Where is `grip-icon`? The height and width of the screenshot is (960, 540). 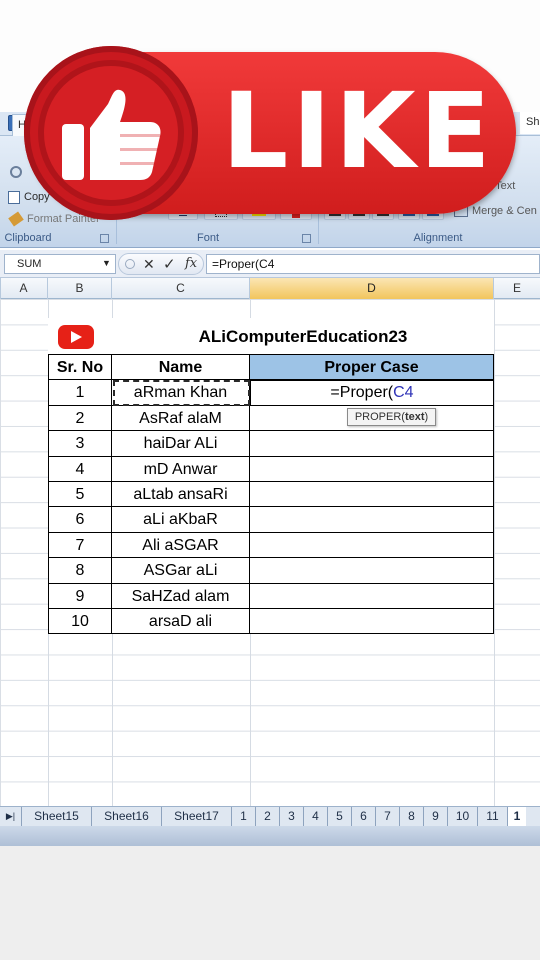 grip-icon is located at coordinates (130, 264).